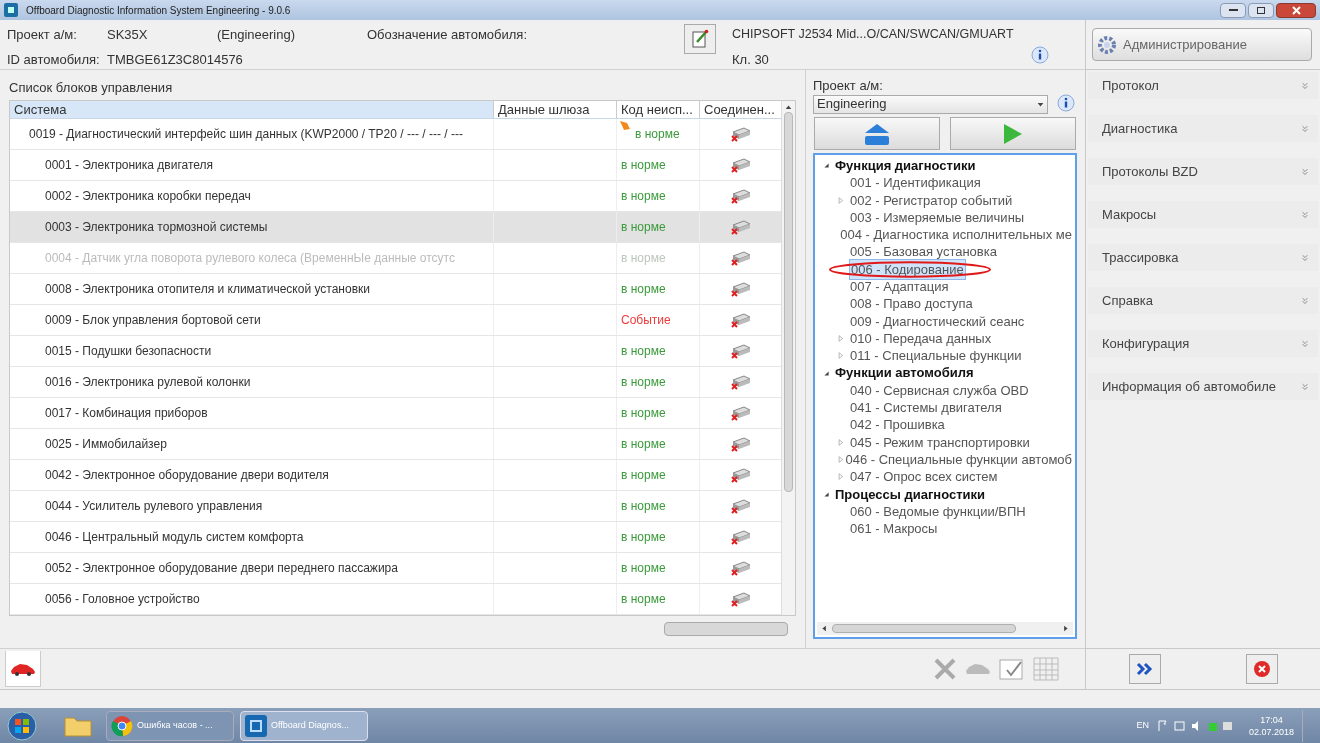  I want to click on browser-icon, so click(122, 725).